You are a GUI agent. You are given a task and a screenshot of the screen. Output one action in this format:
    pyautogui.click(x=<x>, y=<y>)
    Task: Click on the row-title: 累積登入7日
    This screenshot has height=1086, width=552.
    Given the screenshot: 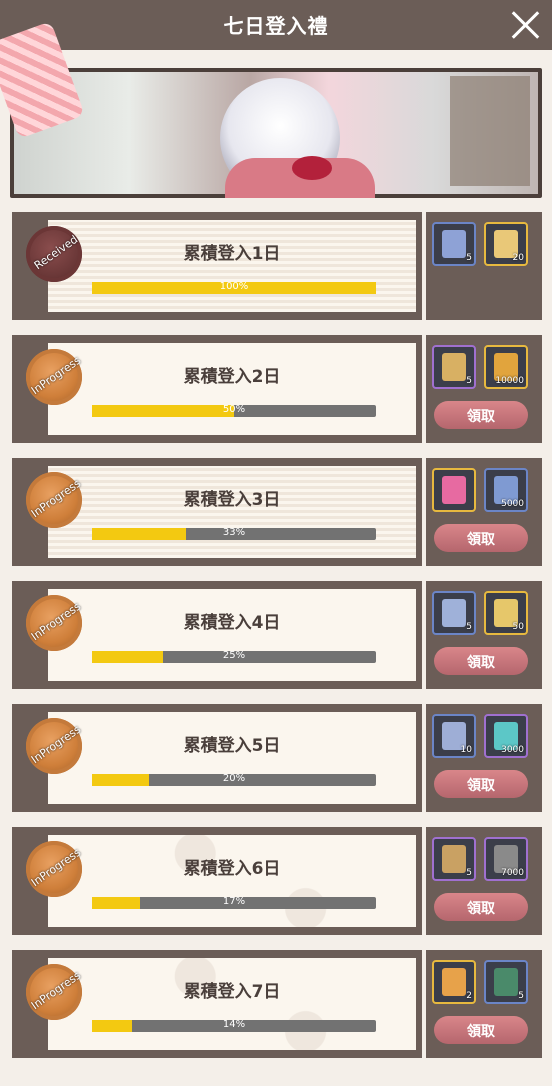 What is the action you would take?
    pyautogui.click(x=232, y=992)
    